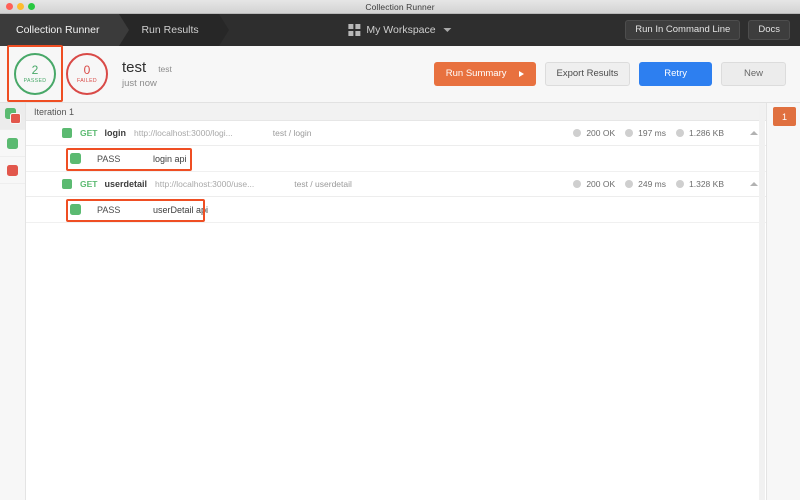 The width and height of the screenshot is (800, 500). What do you see at coordinates (706, 184) in the screenshot?
I see `response-size: 1.328 KB` at bounding box center [706, 184].